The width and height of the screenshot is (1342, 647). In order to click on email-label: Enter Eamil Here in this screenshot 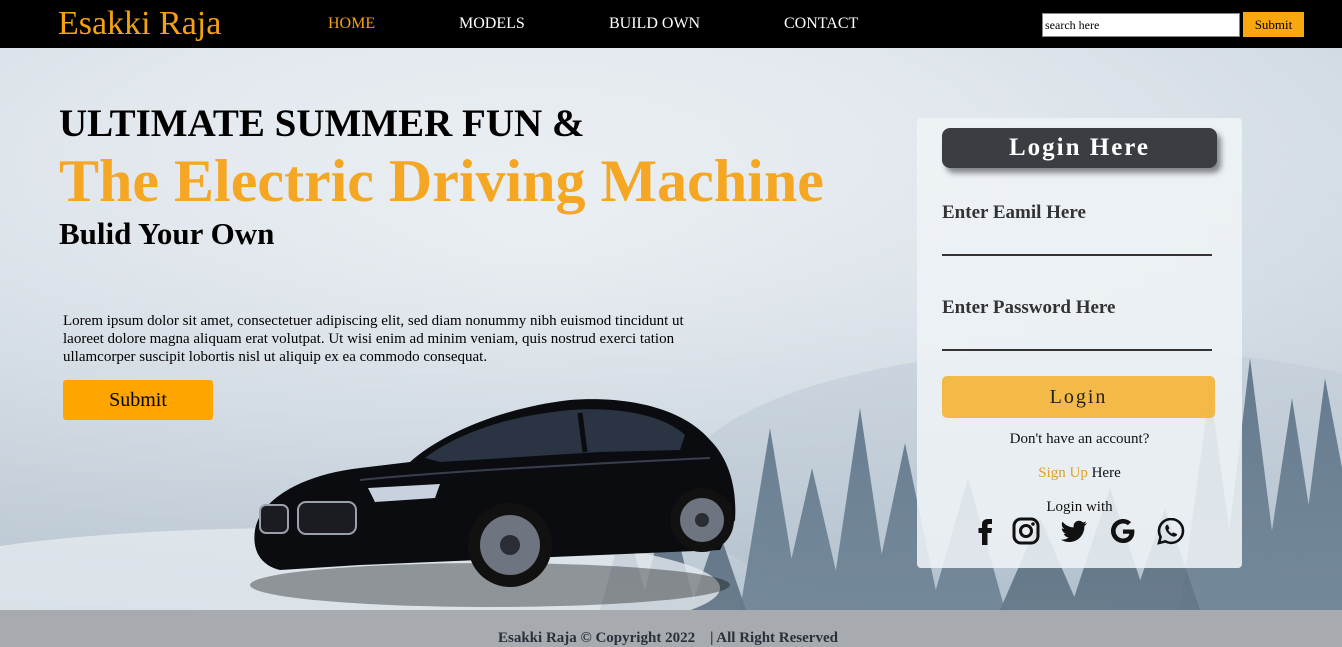, I will do `click(1014, 212)`.